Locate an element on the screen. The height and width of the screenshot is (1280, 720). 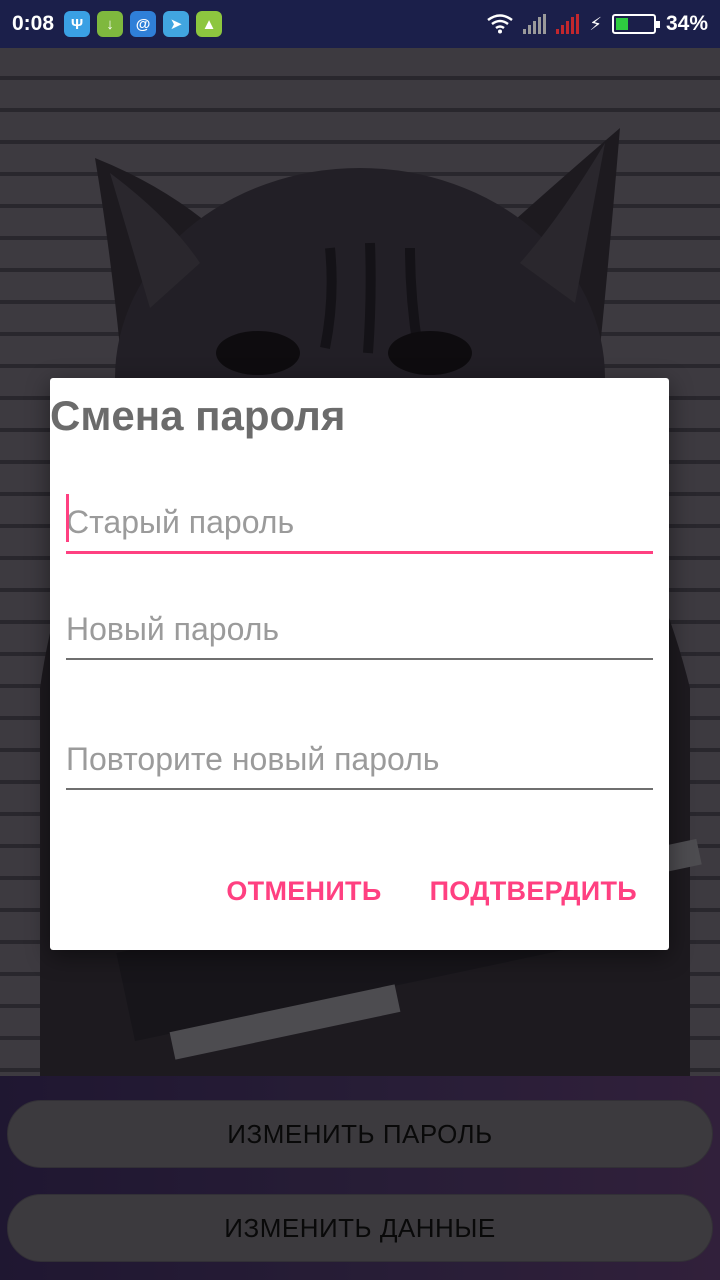
new-password-placeholder: Новый пароль is located at coordinates (173, 628).